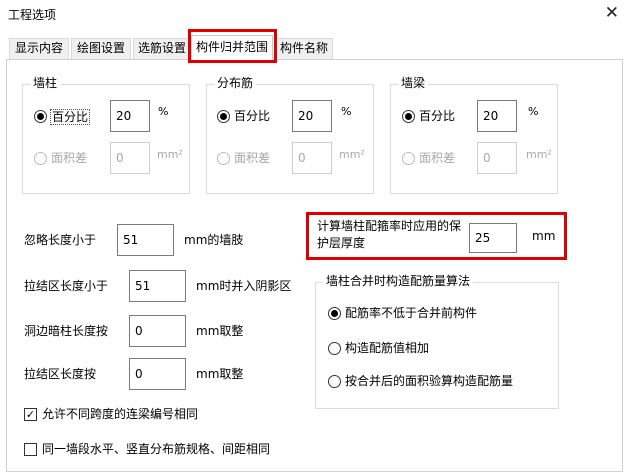 The image size is (629, 472). I want to click on wall-beam-group, so click(474, 139).